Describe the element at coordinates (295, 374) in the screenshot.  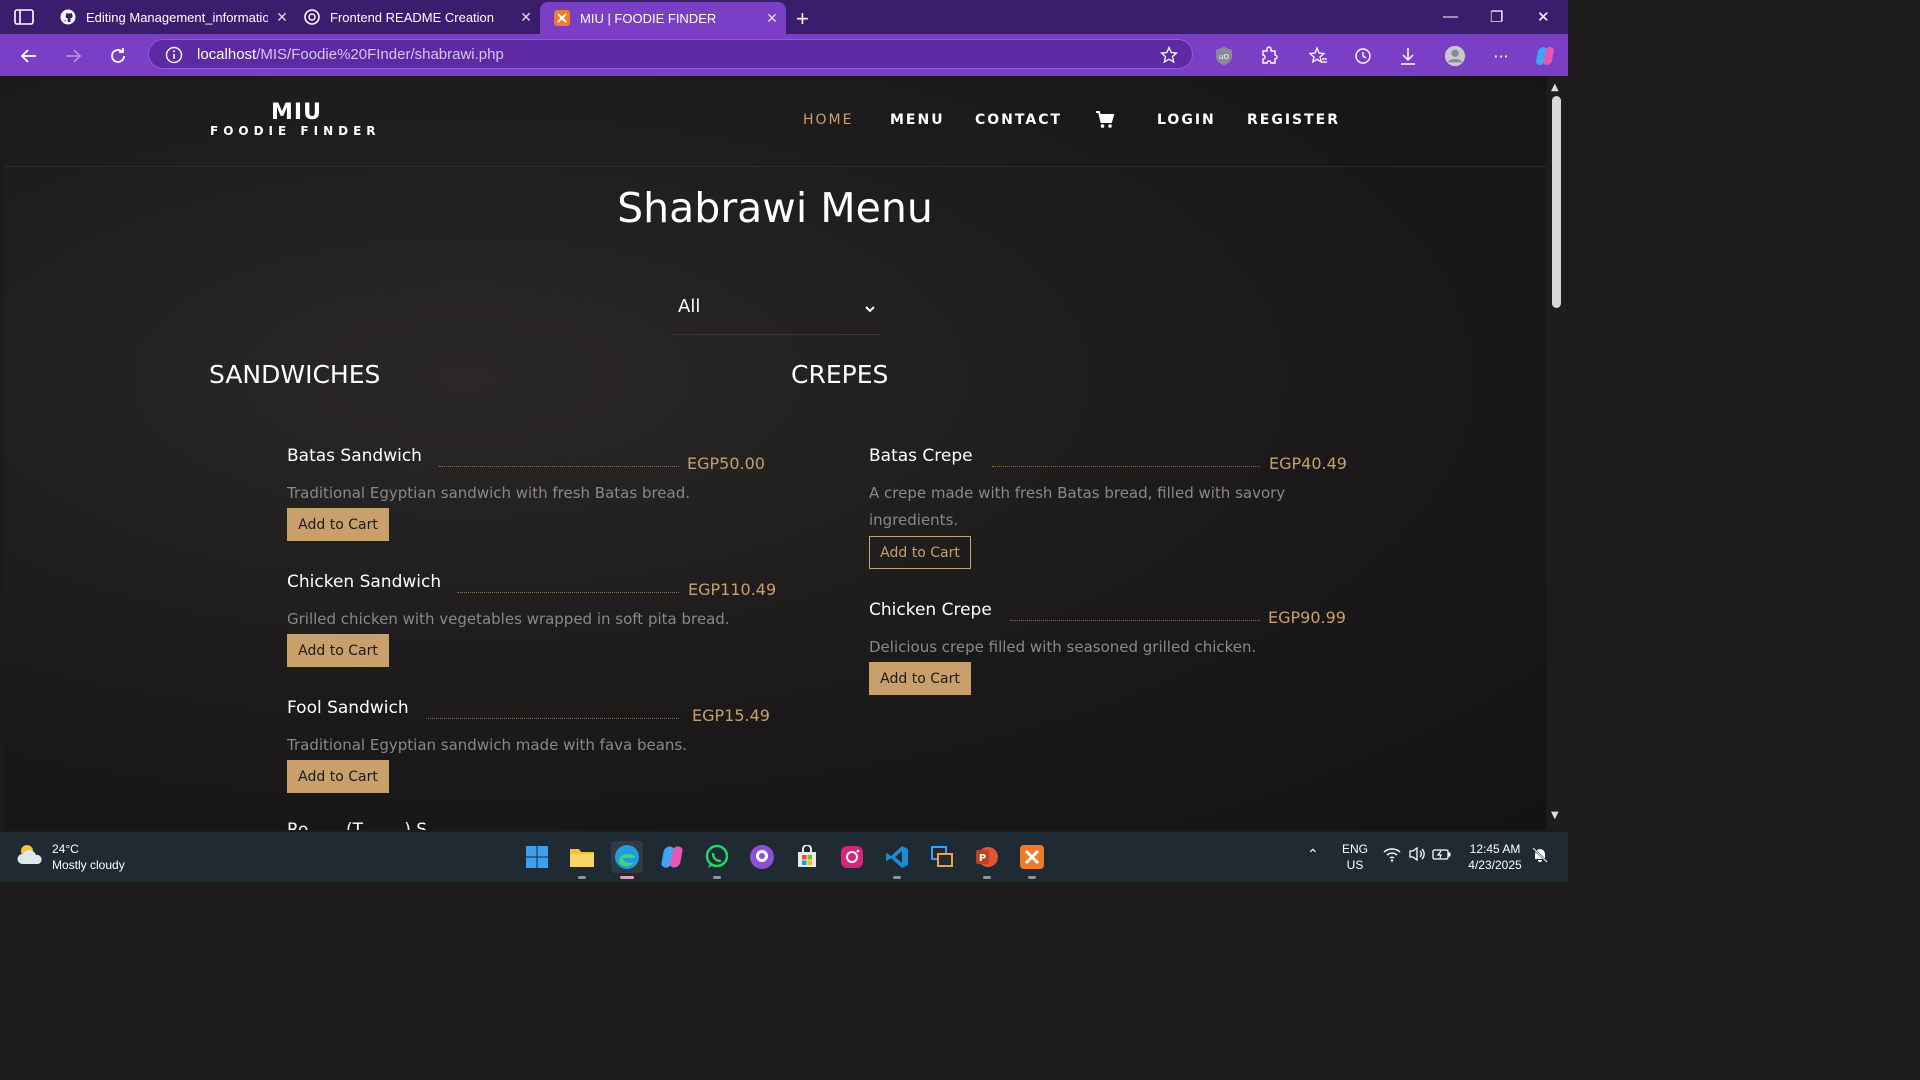
I see `category-title-sandwiches: SANDWICHES` at that location.